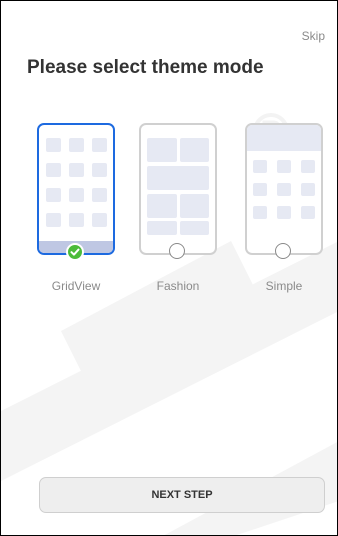 The width and height of the screenshot is (338, 536). I want to click on check-circle-icon, so click(75, 252).